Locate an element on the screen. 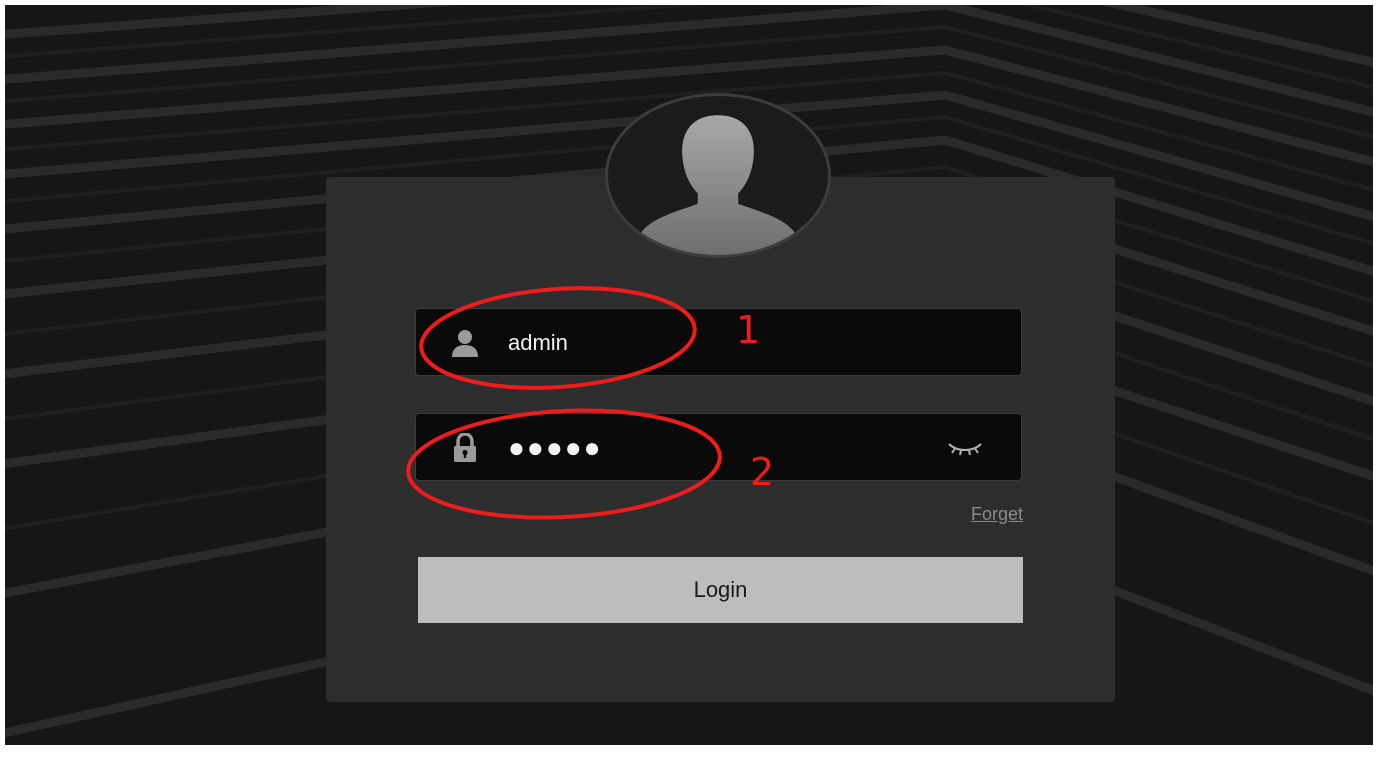 This screenshot has height=770, width=1382. user-silhouette-icon is located at coordinates (718, 175).